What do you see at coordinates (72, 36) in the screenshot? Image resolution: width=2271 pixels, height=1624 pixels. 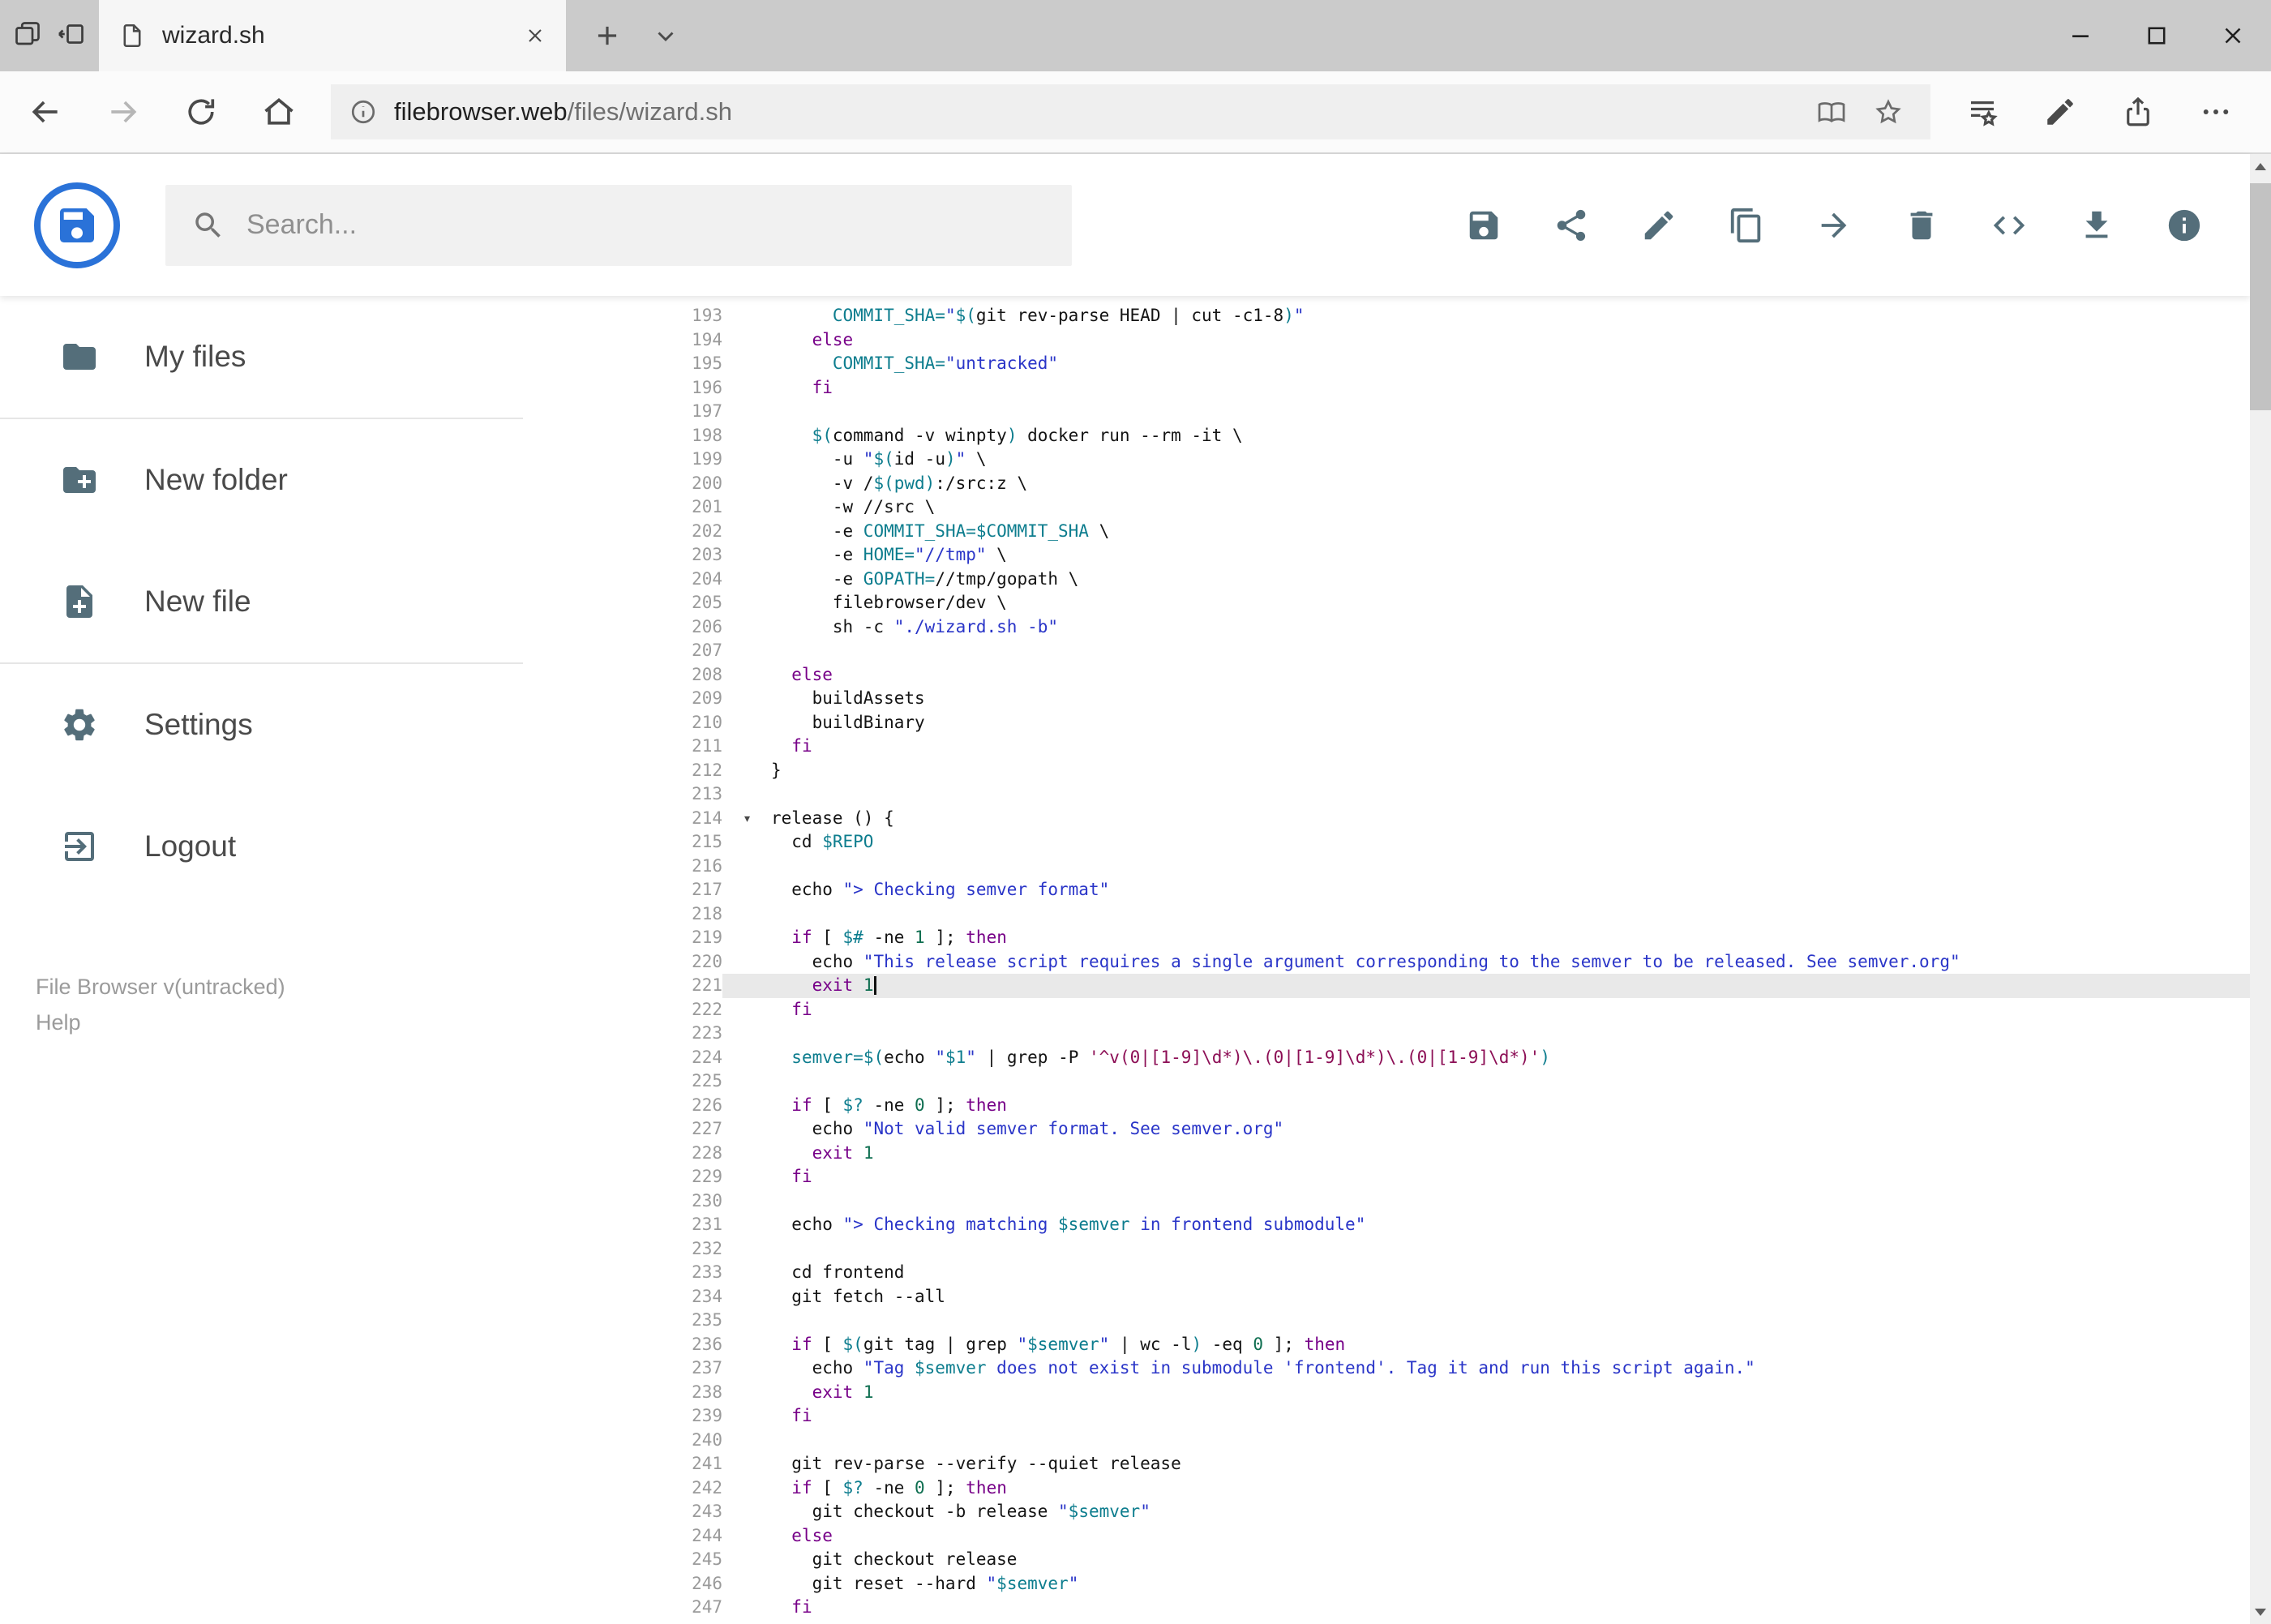 I see `set-aside-button` at bounding box center [72, 36].